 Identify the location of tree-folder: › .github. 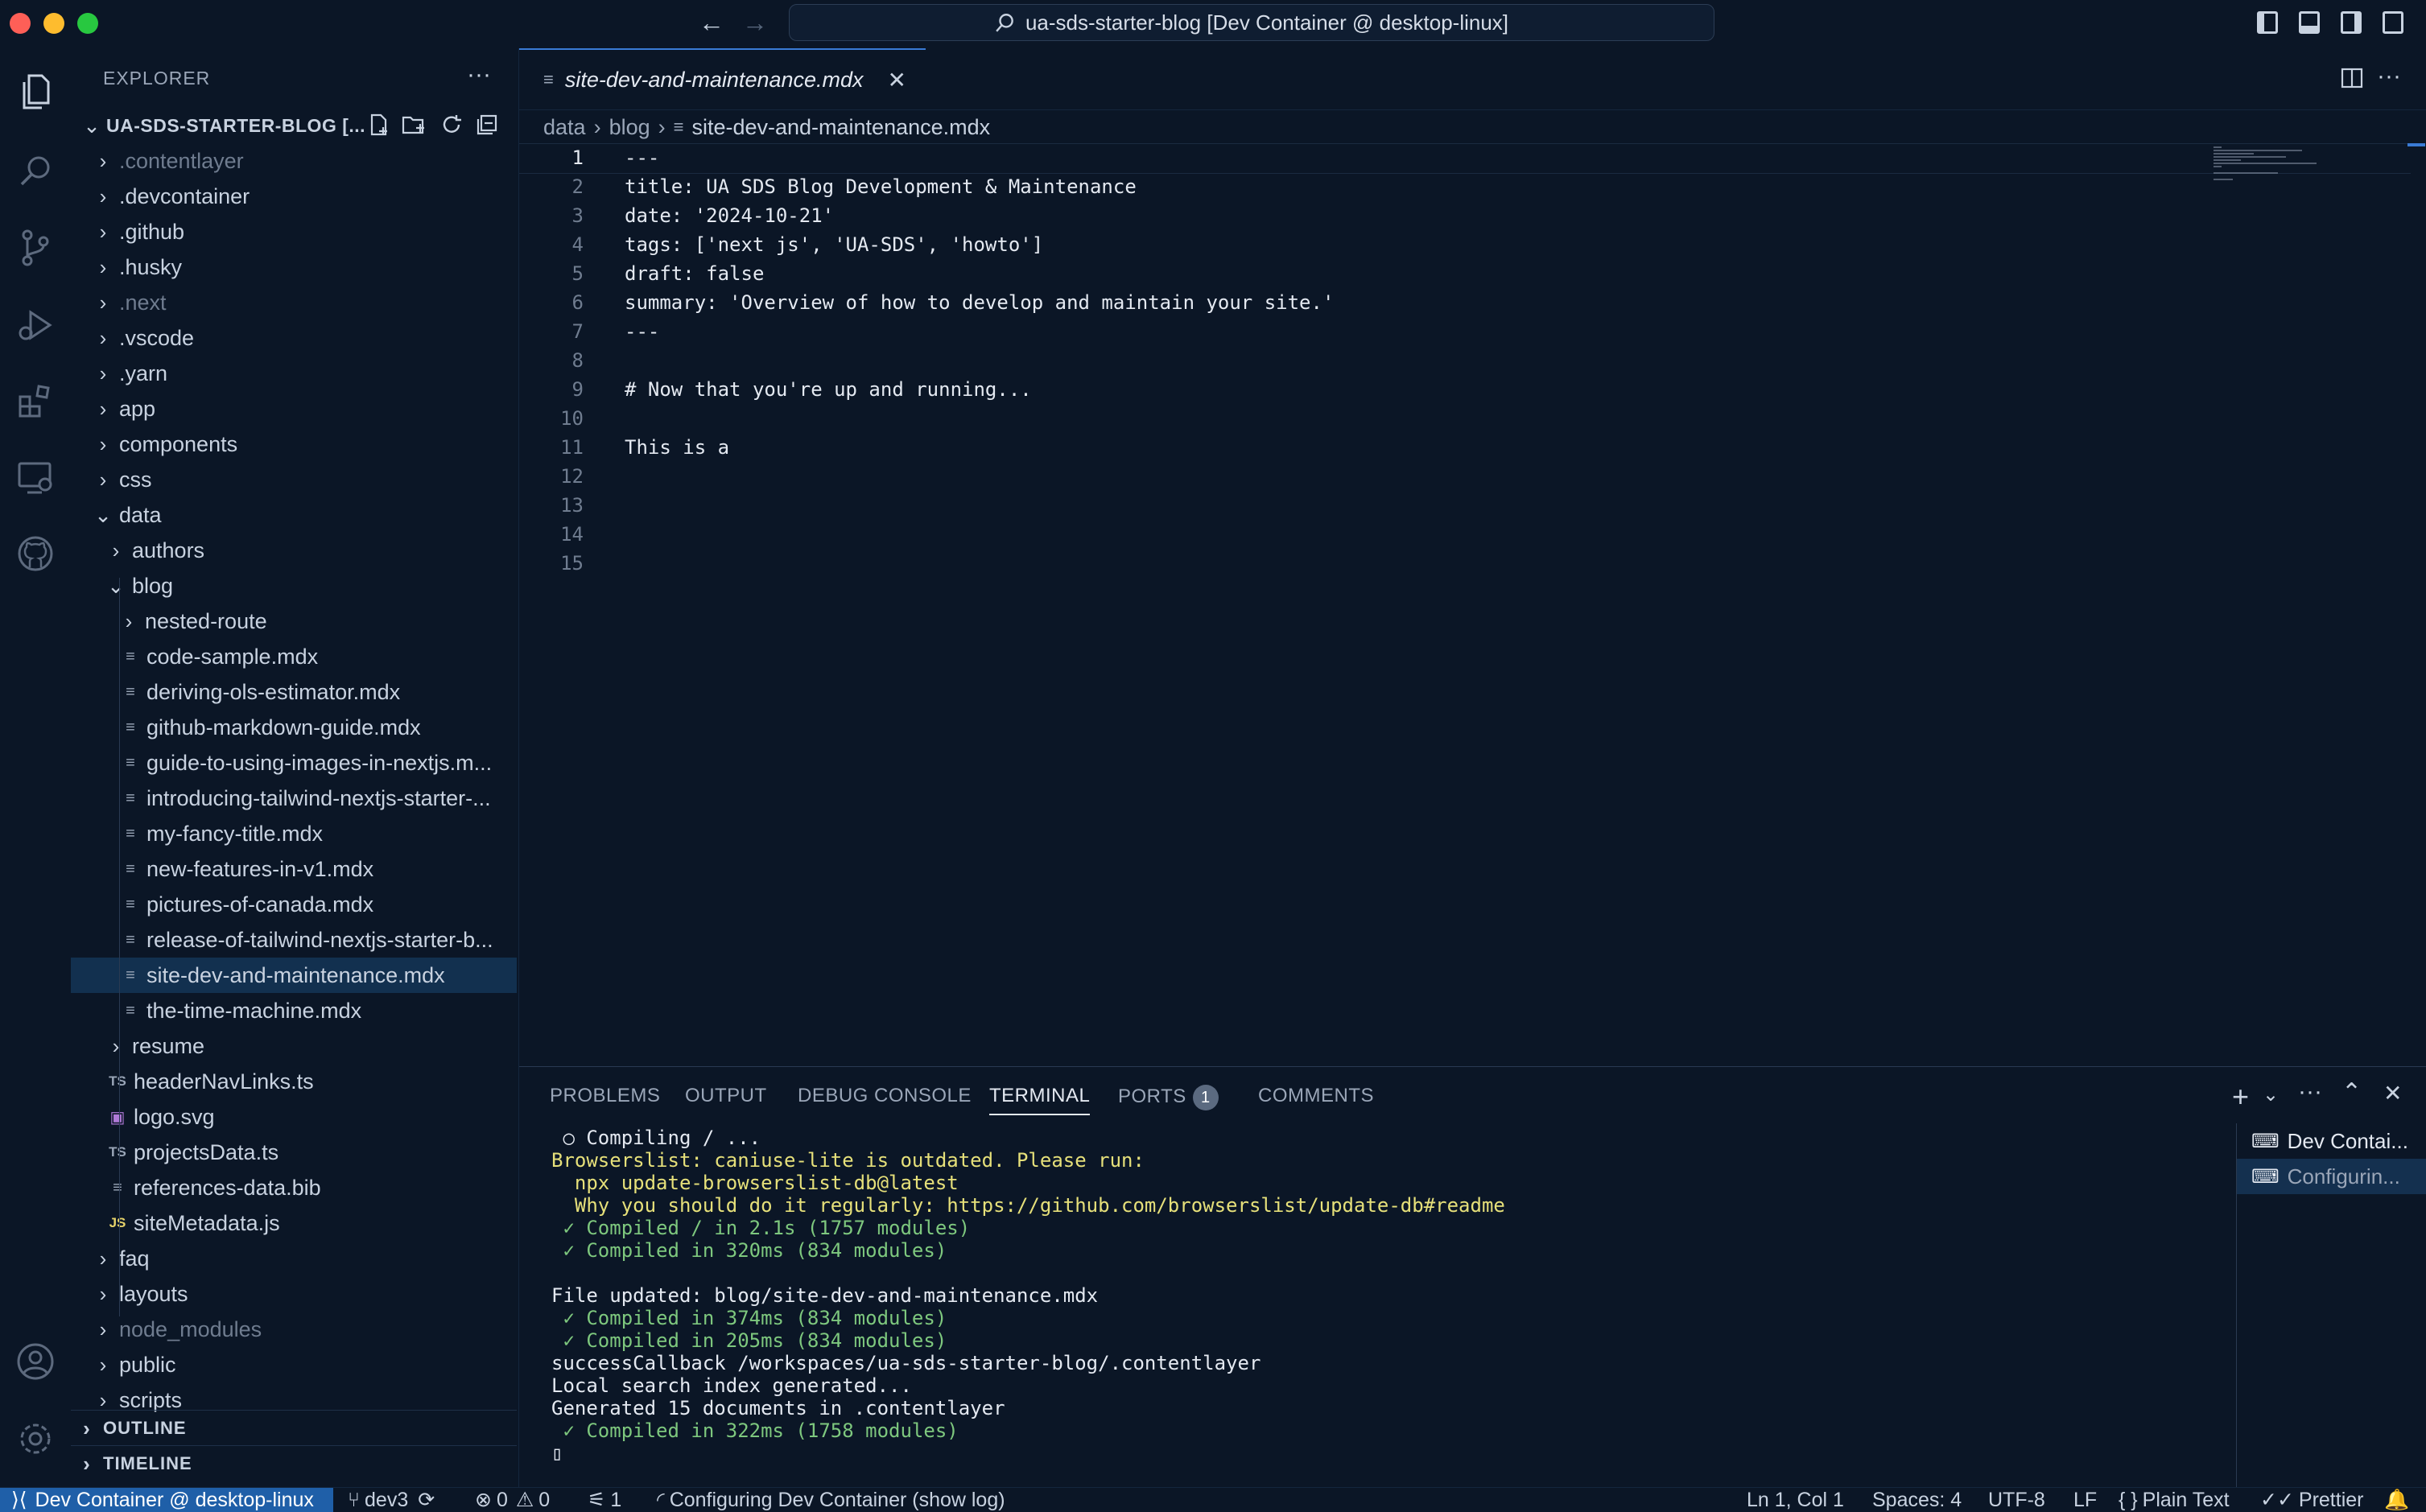
(294, 231).